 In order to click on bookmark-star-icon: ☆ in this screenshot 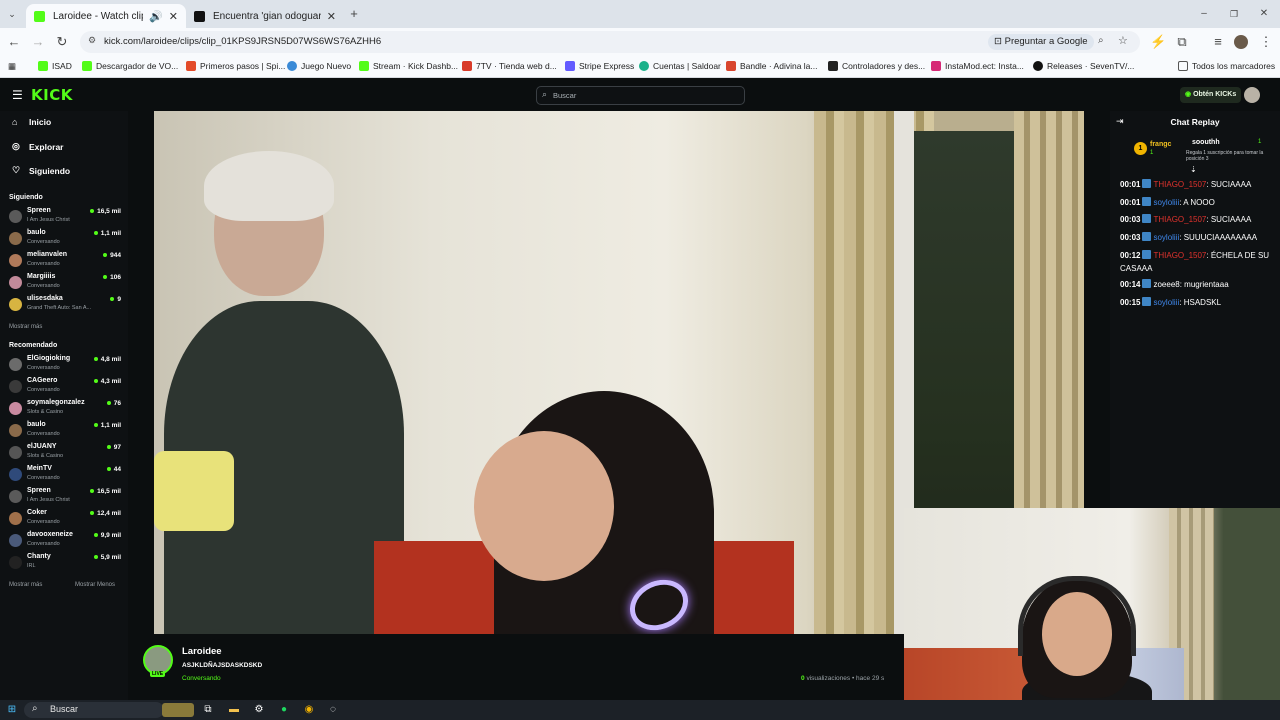, I will do `click(1123, 40)`.